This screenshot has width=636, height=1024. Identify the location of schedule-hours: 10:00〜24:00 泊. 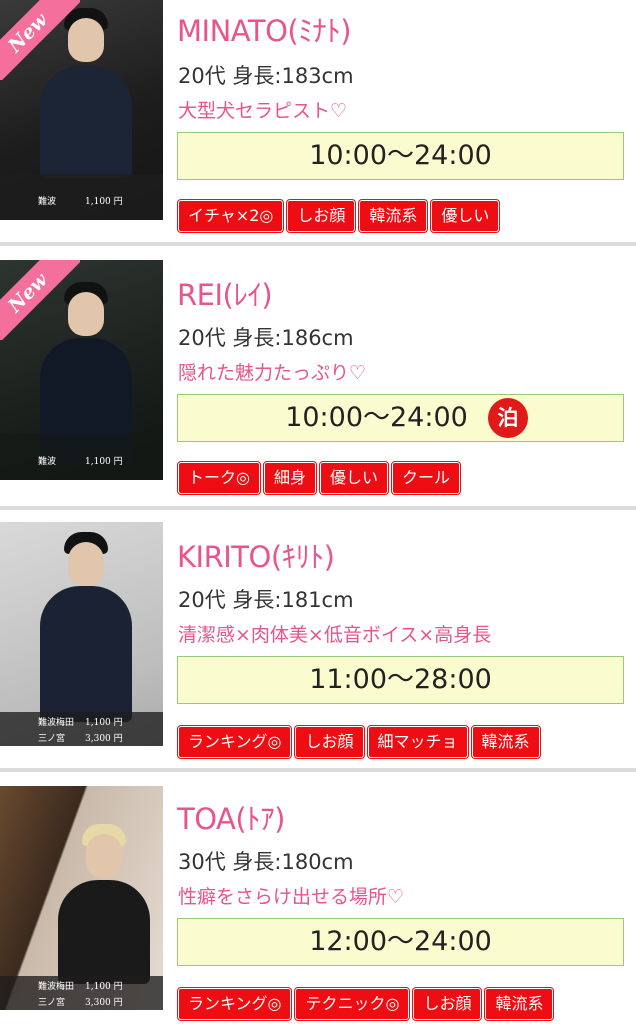
(400, 418).